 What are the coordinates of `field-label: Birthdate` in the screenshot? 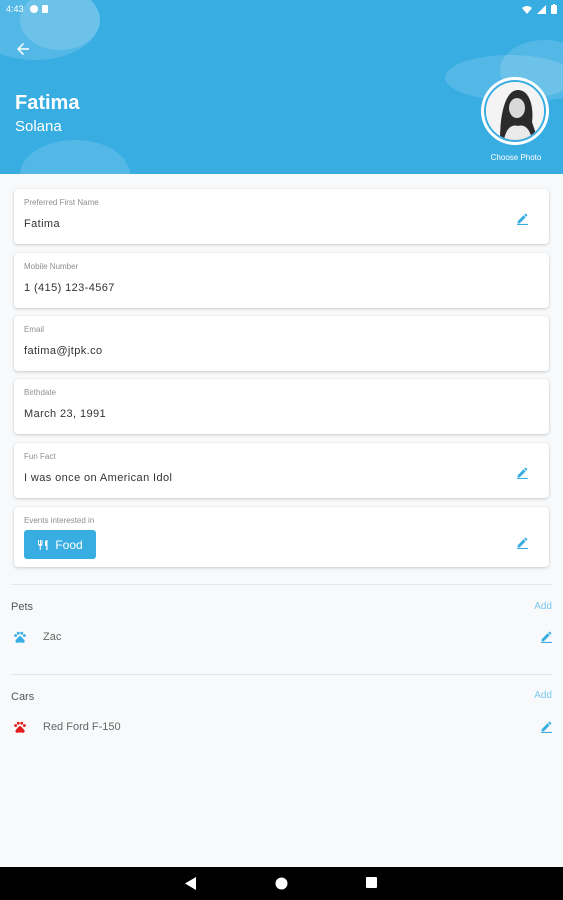 It's located at (40, 392).